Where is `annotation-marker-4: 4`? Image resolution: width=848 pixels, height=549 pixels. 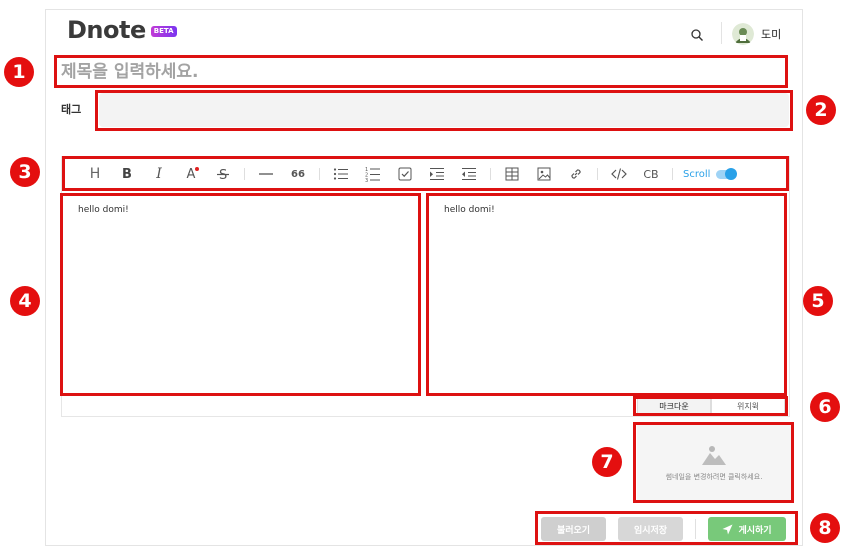 annotation-marker-4: 4 is located at coordinates (25, 301).